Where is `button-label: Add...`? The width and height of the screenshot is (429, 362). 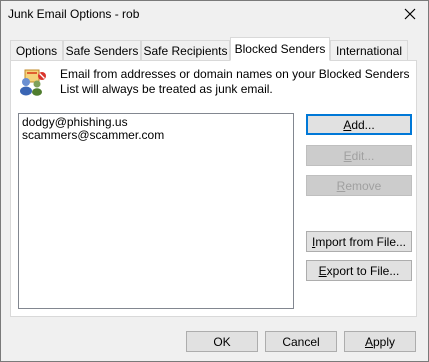
button-label: Add... is located at coordinates (359, 124).